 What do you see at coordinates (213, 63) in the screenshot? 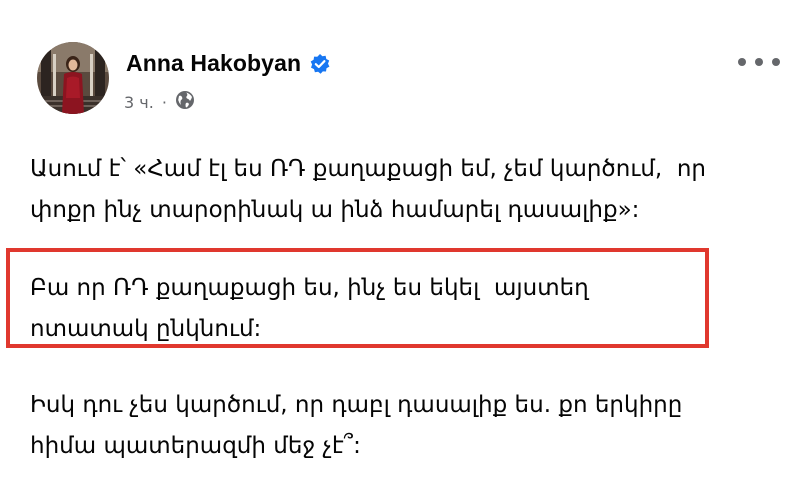
I see `author-name: Anna Hakobyan` at bounding box center [213, 63].